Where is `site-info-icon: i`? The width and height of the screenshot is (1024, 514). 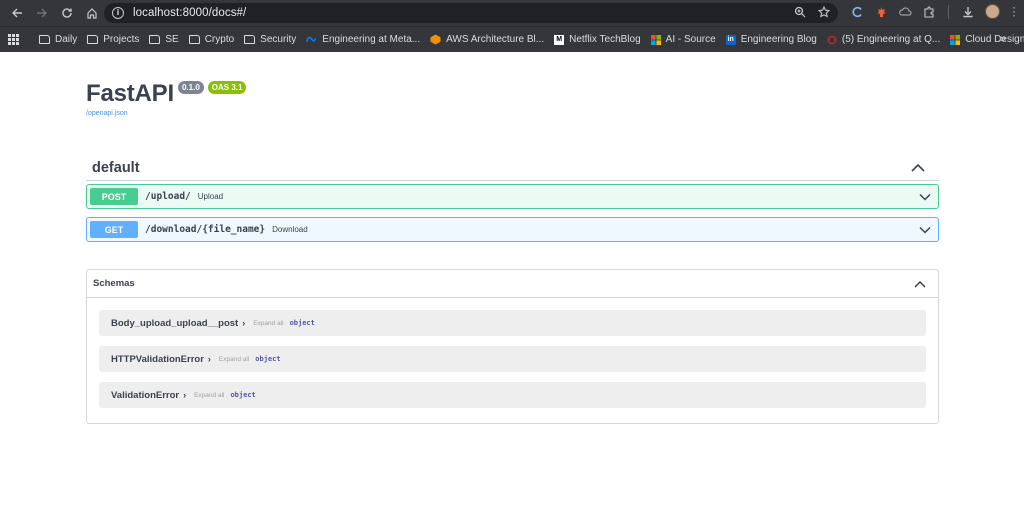 site-info-icon: i is located at coordinates (118, 13).